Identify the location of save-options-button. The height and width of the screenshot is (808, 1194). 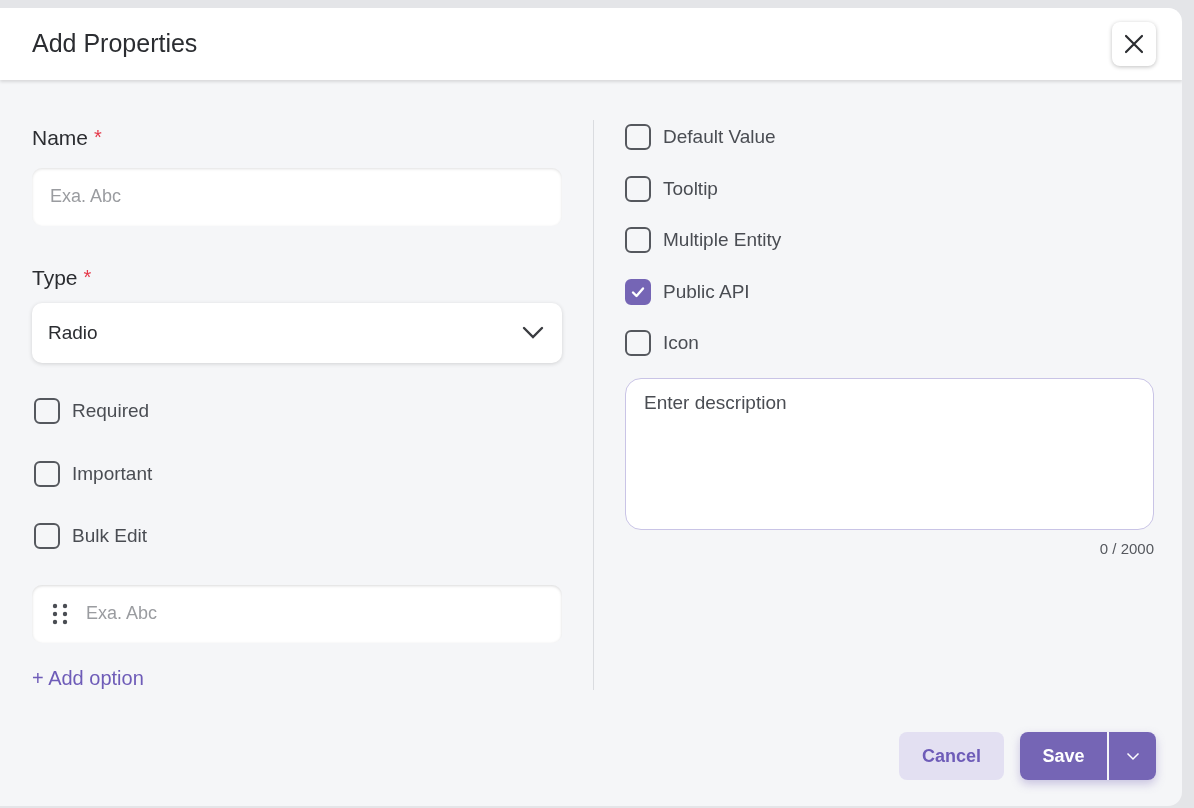
(1131, 756).